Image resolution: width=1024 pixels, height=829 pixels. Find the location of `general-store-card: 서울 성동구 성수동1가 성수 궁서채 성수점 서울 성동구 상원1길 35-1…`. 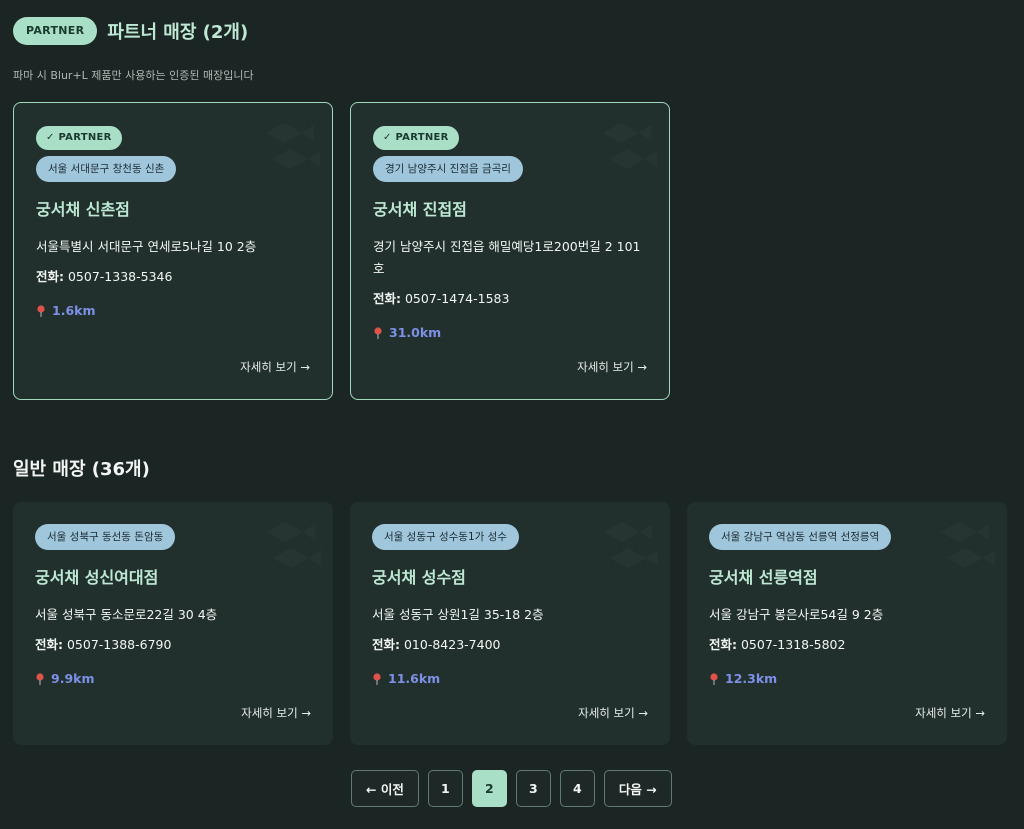

general-store-card: 서울 성동구 성수동1가 성수 궁서채 성수점 서울 성동구 상원1길 35-1… is located at coordinates (510, 623).